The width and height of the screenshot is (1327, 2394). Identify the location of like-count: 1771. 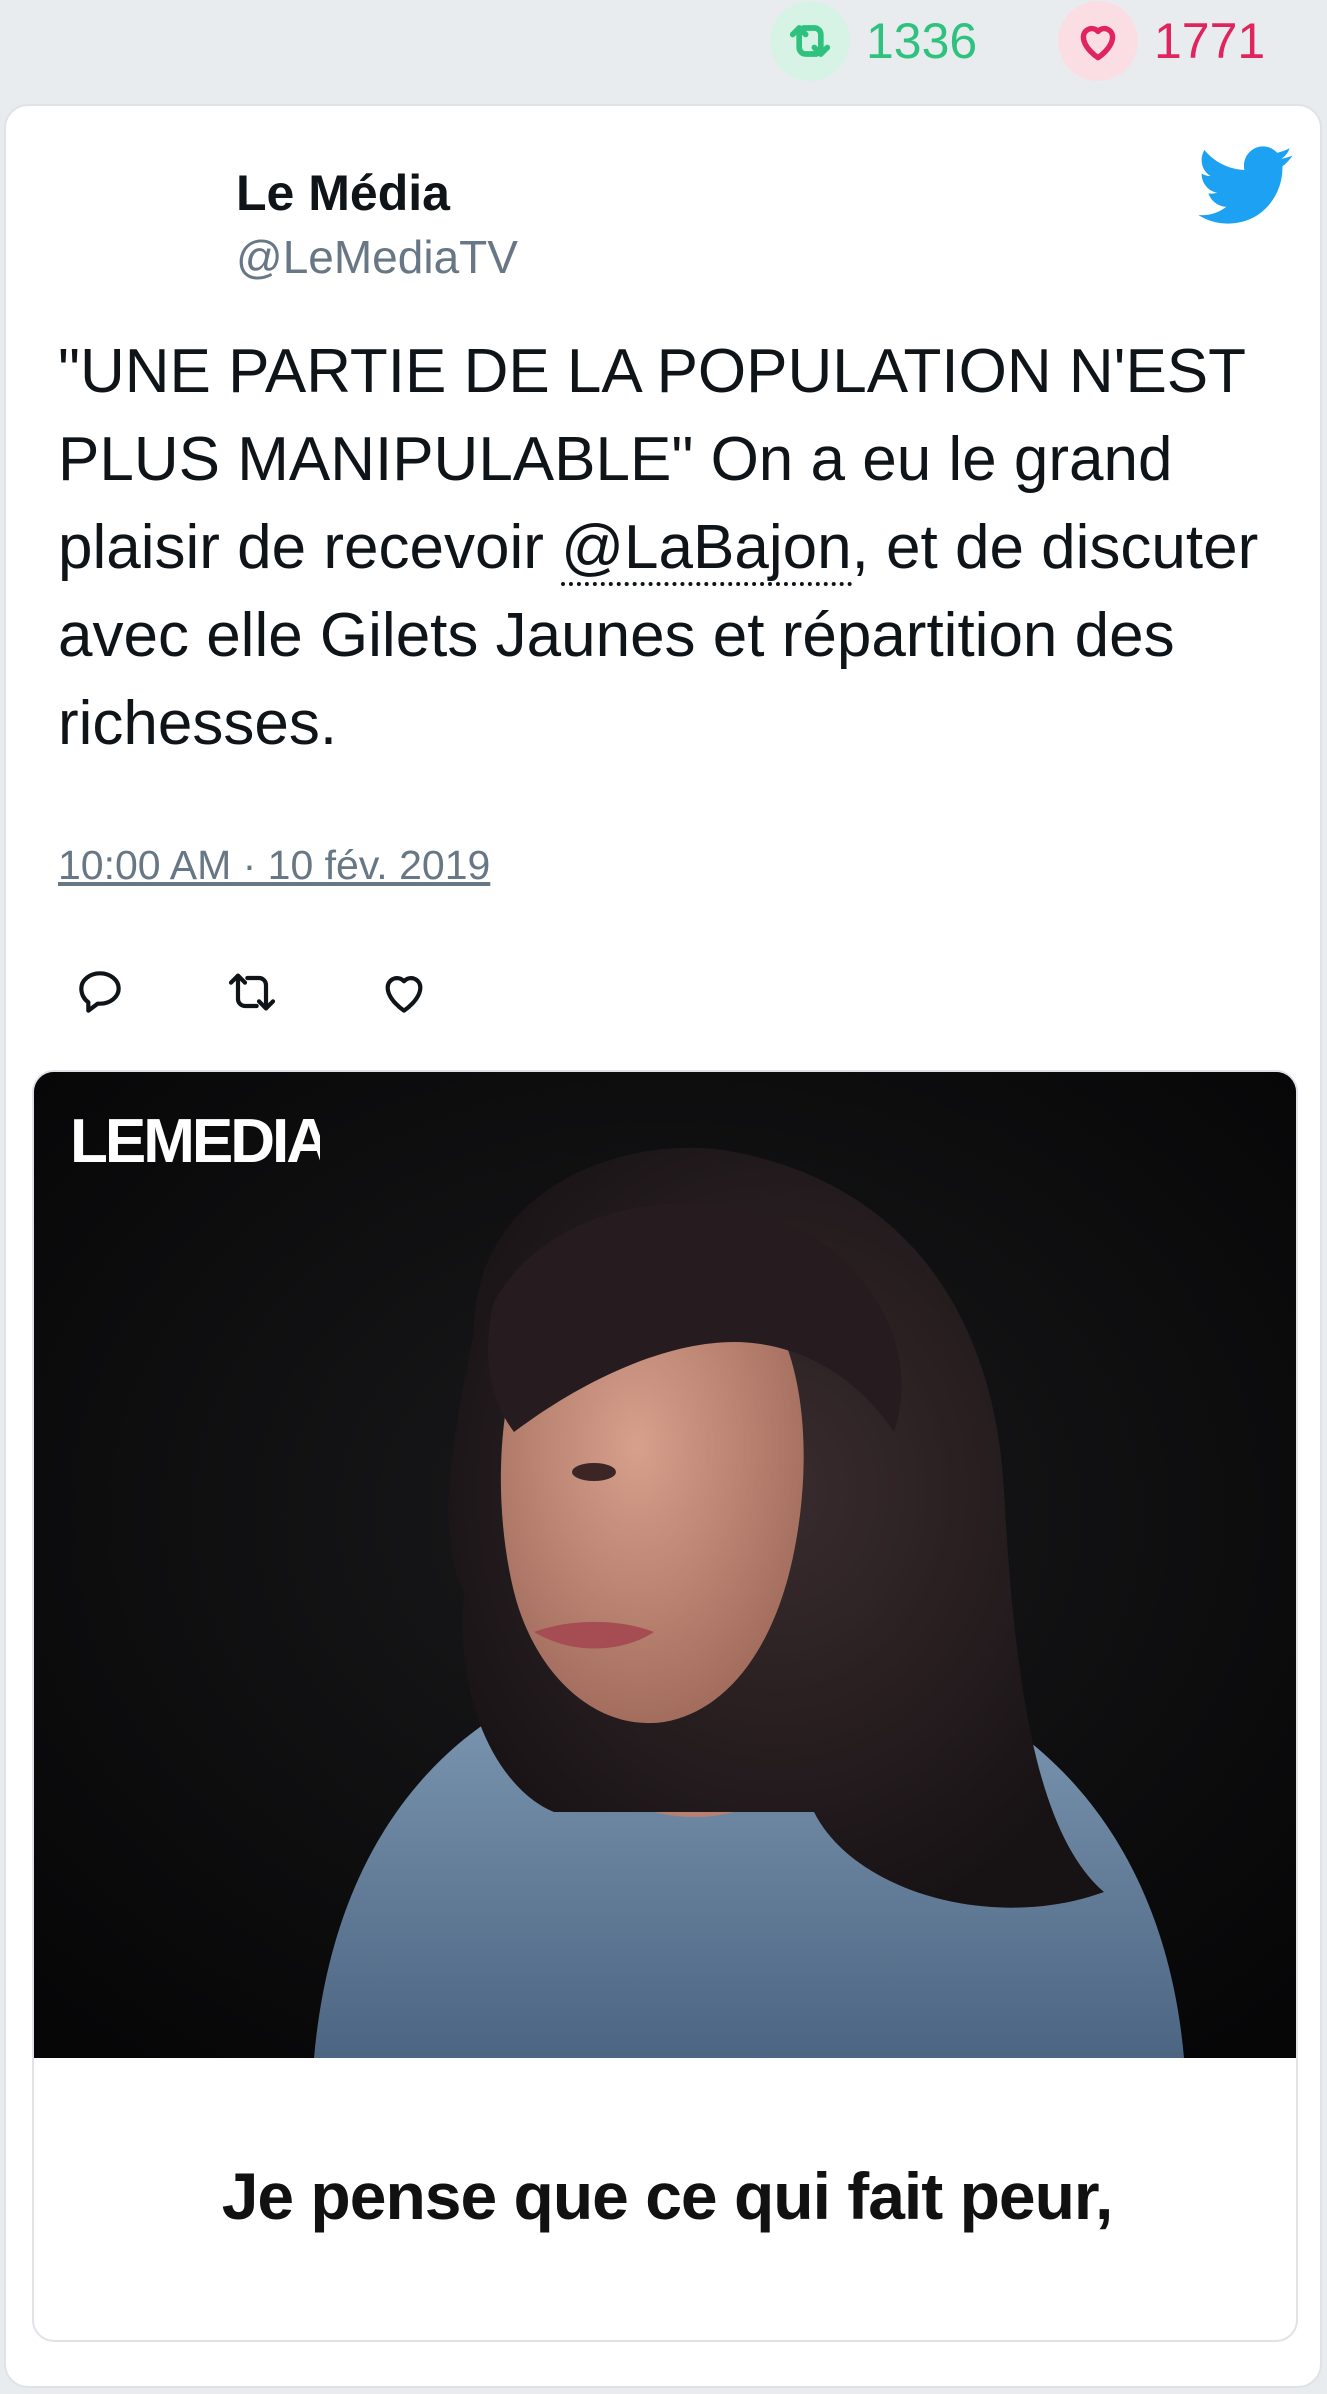
(1210, 41).